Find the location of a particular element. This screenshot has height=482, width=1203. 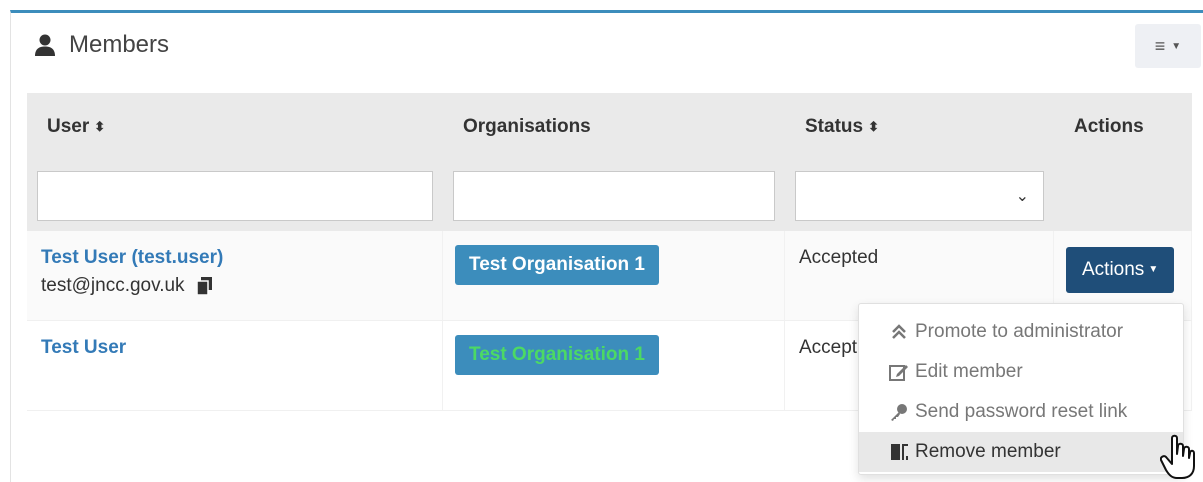

page-title-text: Members is located at coordinates (119, 44).